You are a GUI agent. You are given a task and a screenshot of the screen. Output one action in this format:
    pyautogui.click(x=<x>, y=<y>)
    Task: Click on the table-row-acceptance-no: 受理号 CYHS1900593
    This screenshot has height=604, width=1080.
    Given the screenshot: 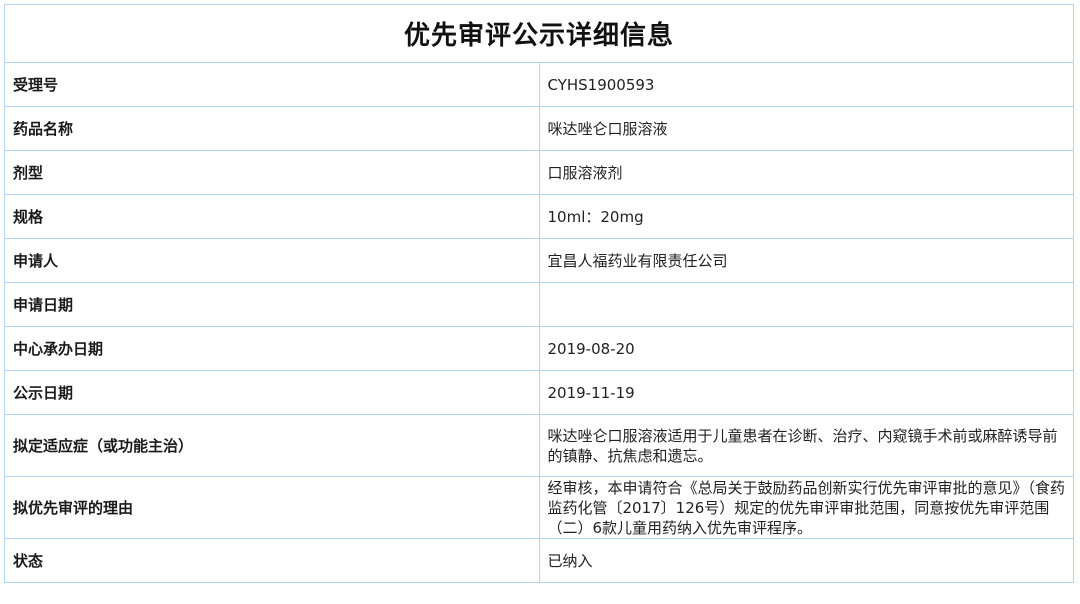 What is the action you would take?
    pyautogui.click(x=539, y=84)
    